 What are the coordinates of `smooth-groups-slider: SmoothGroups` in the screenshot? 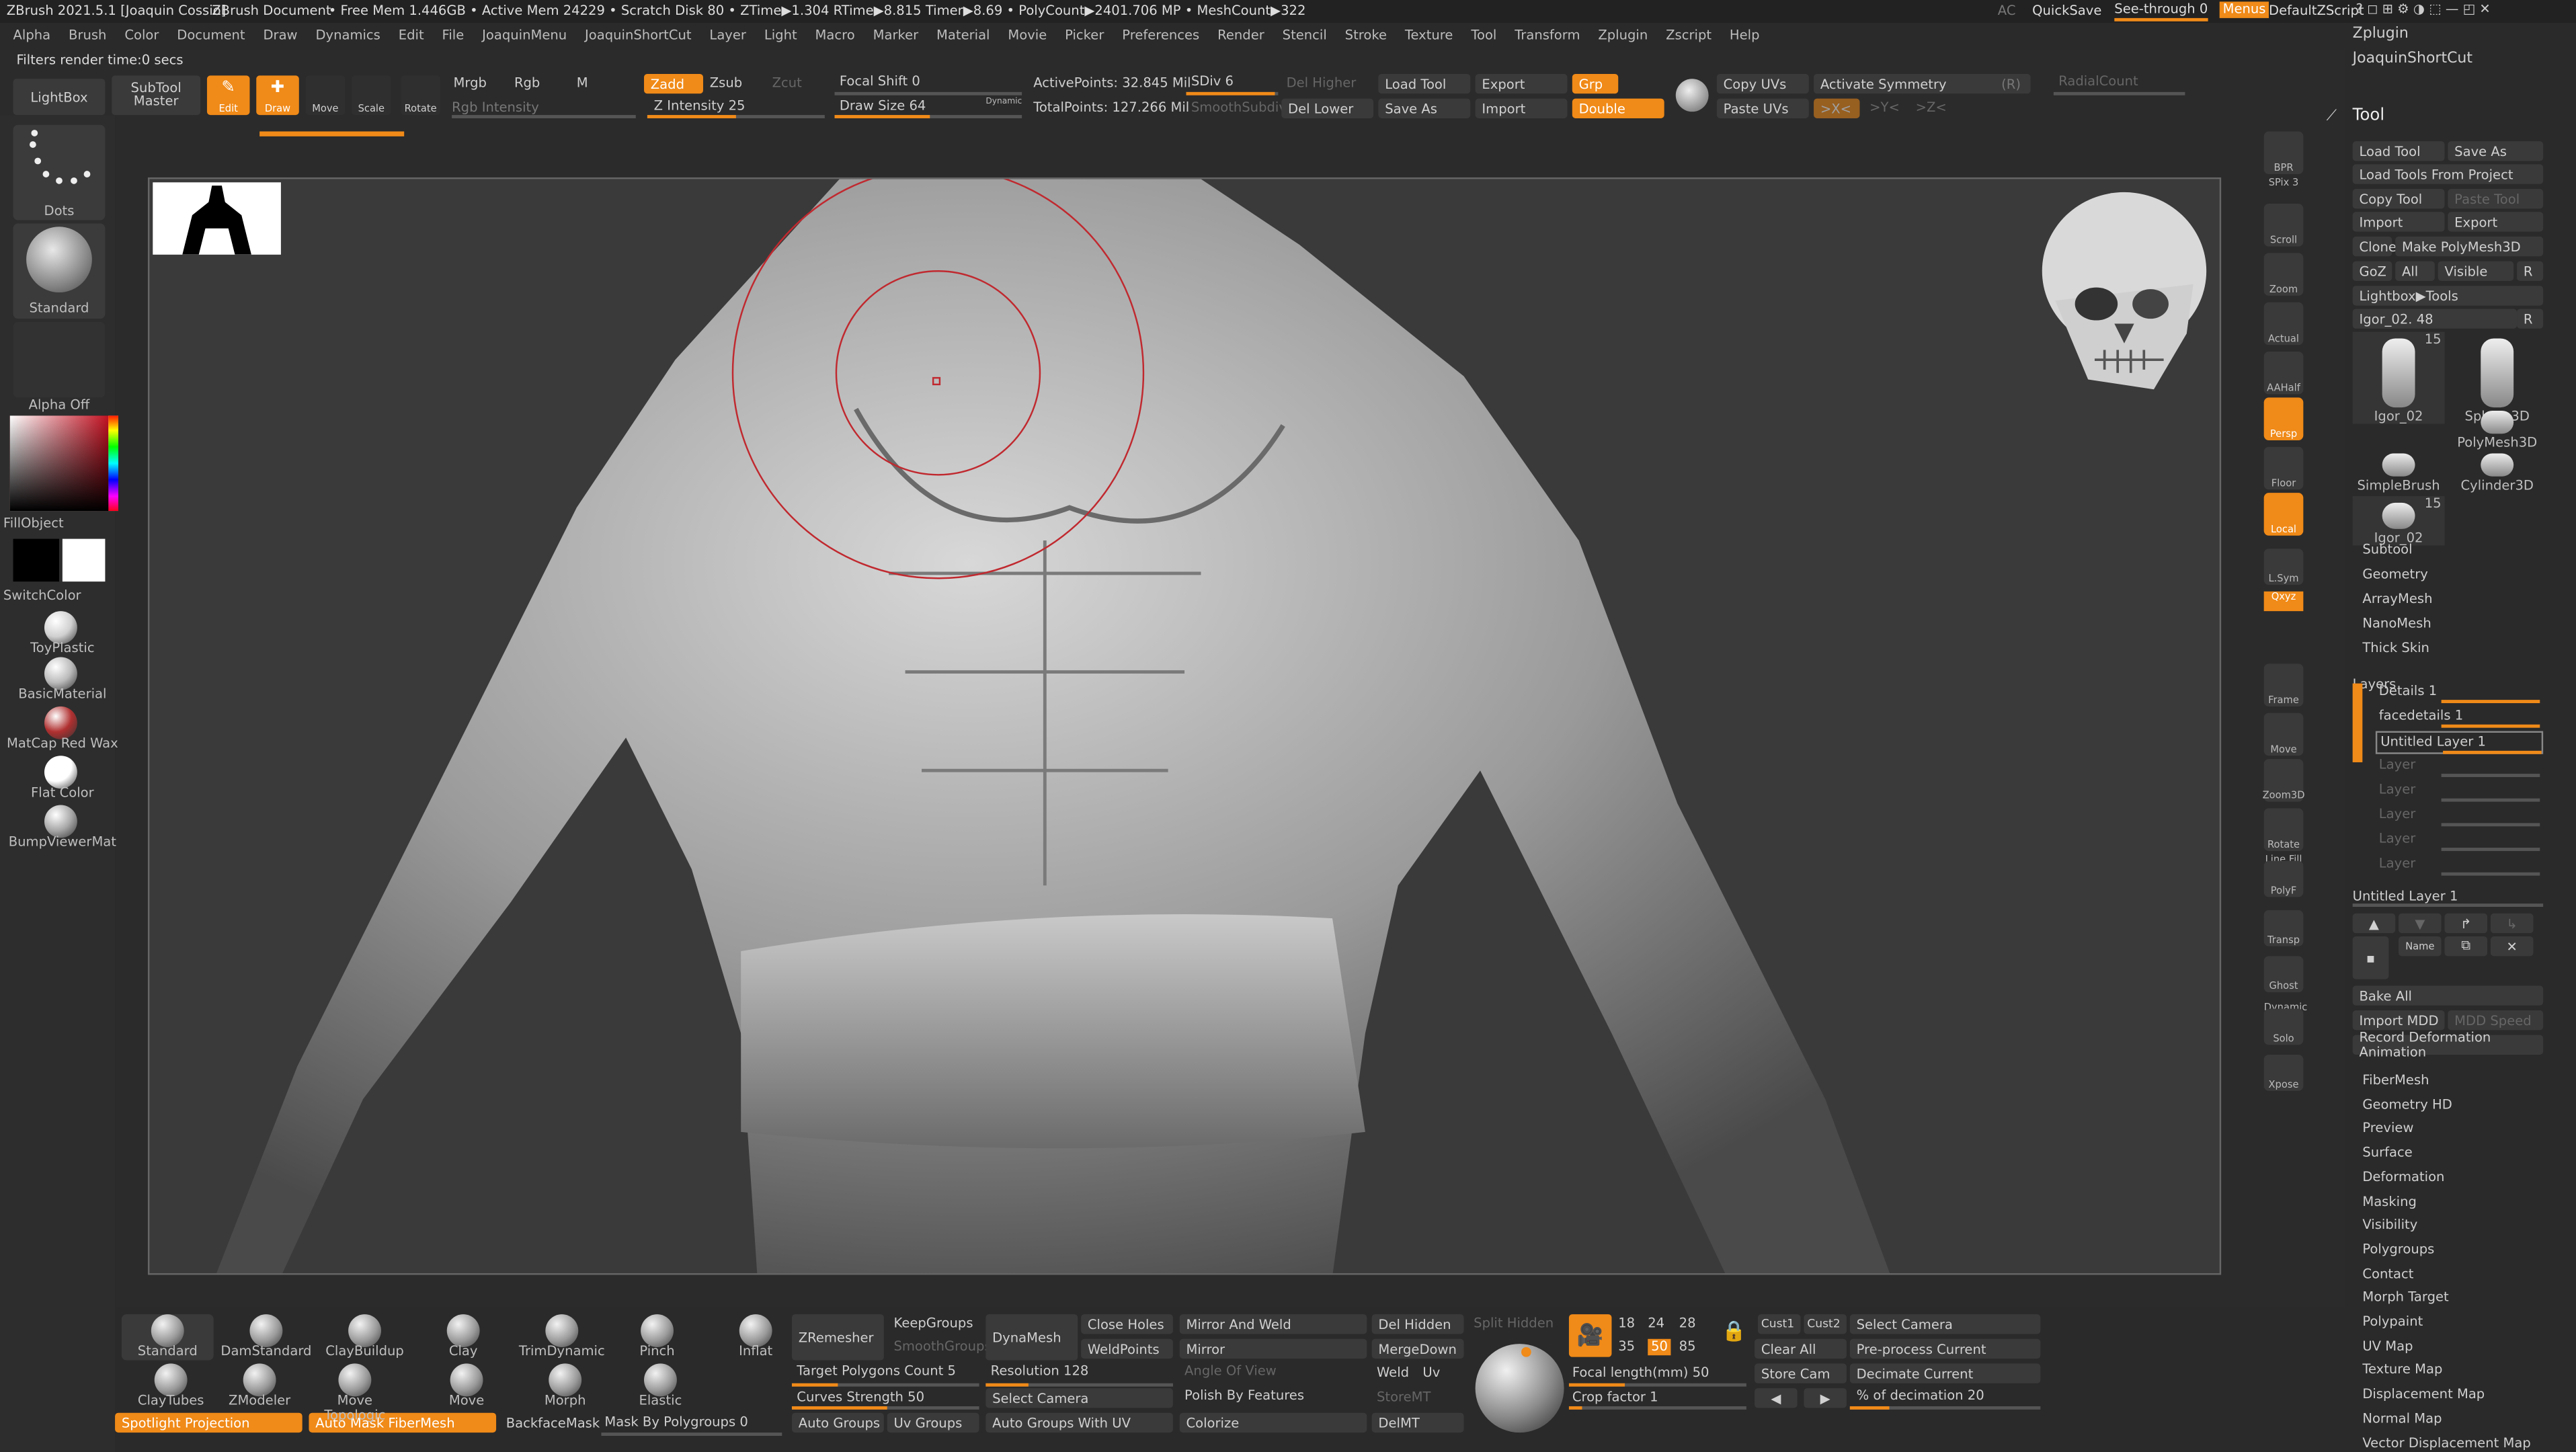 It's located at (942, 1347).